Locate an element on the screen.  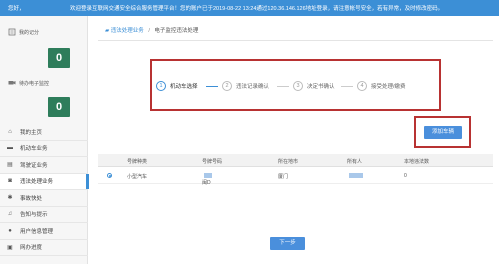
sidebar-item-label: 用户信息管理 is located at coordinates (37, 231).